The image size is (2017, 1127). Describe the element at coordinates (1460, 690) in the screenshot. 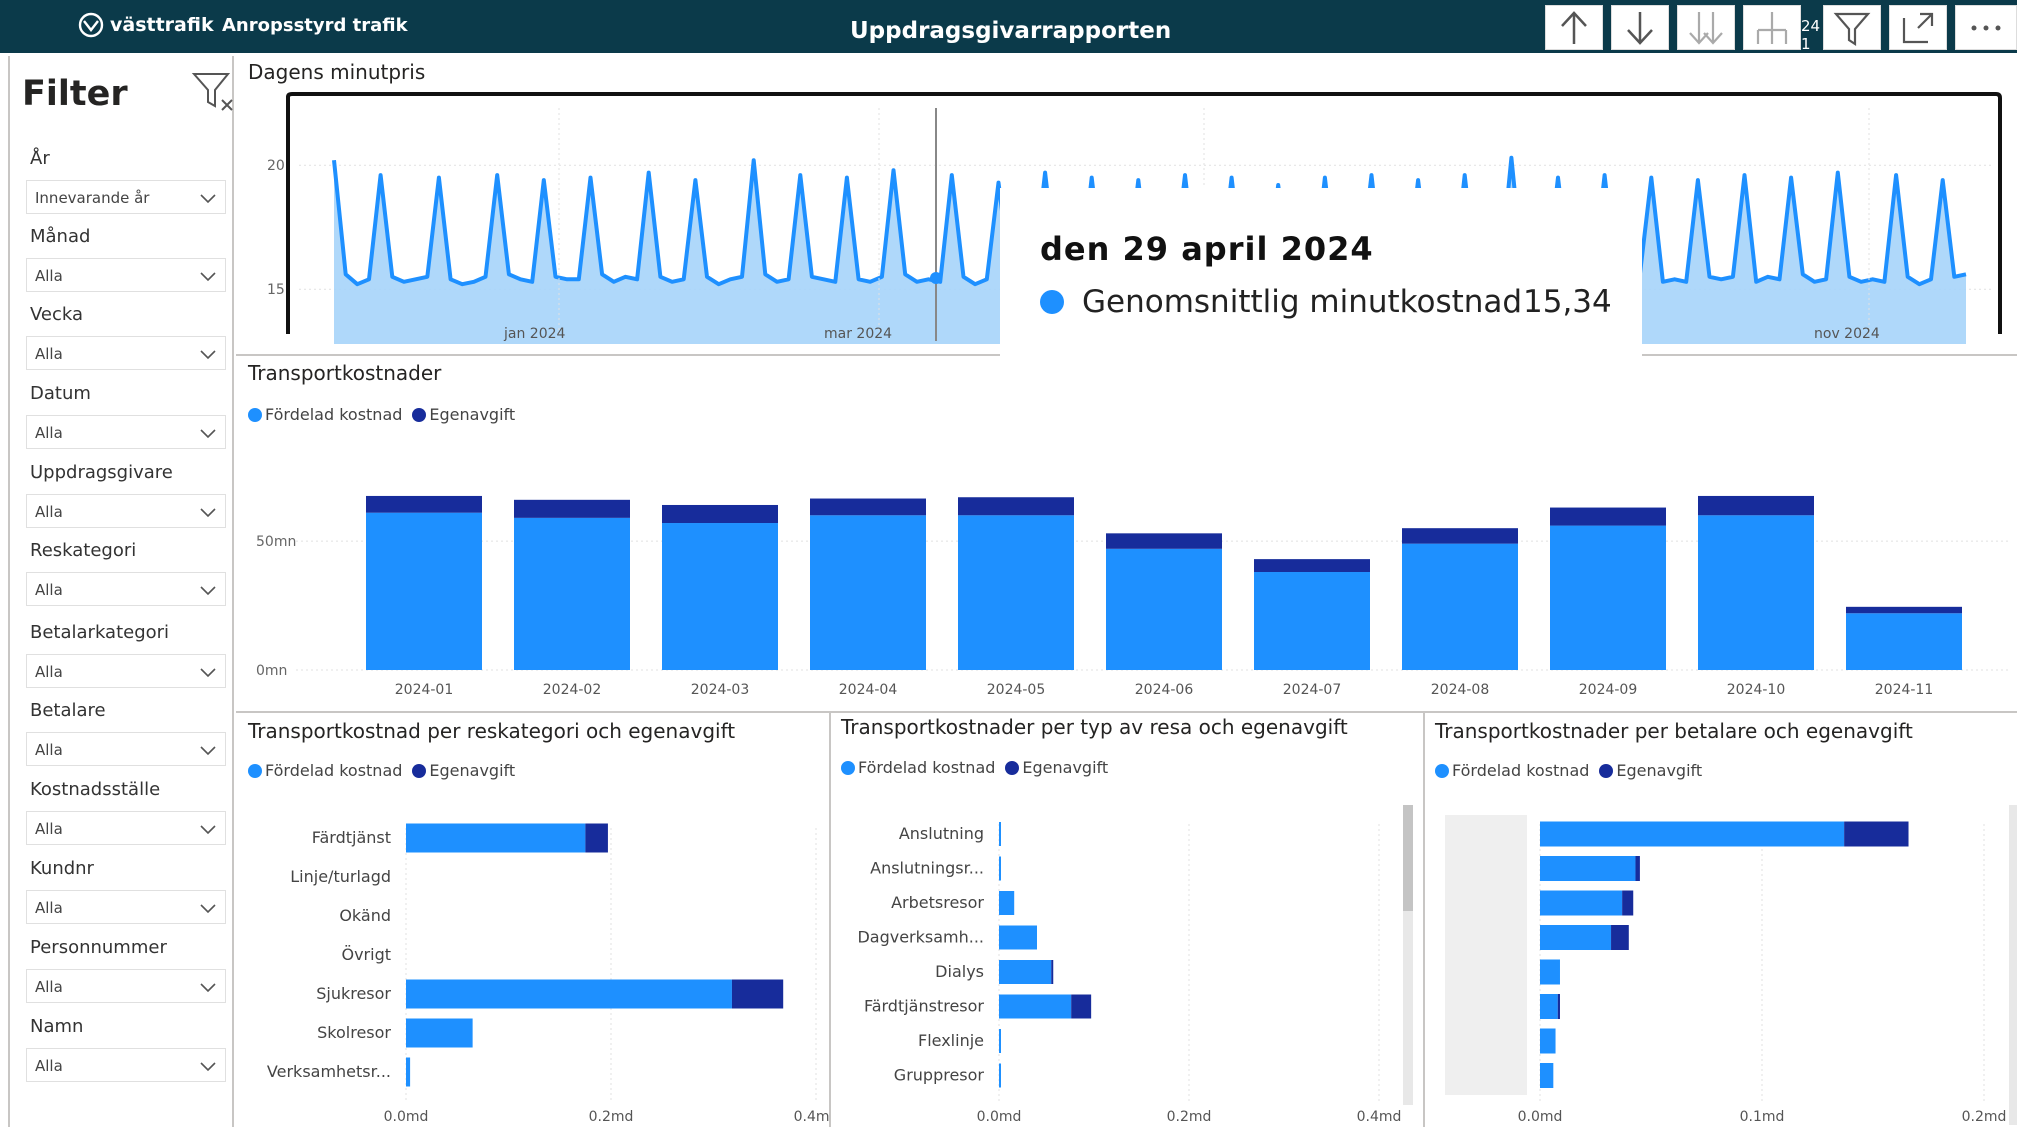

I see `x-tick-label: 2024-08` at that location.